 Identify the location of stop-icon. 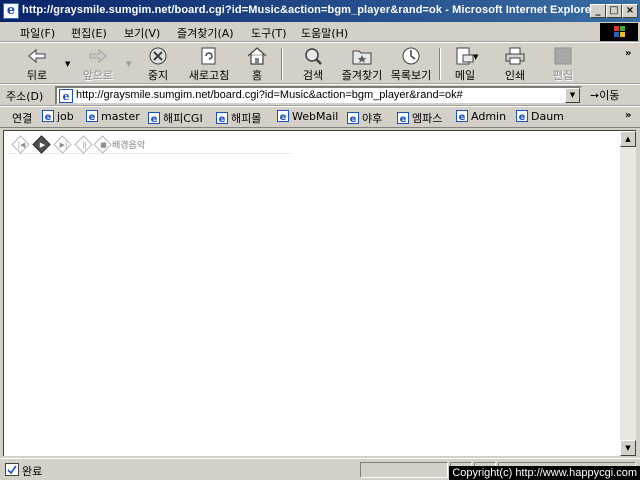
(158, 56).